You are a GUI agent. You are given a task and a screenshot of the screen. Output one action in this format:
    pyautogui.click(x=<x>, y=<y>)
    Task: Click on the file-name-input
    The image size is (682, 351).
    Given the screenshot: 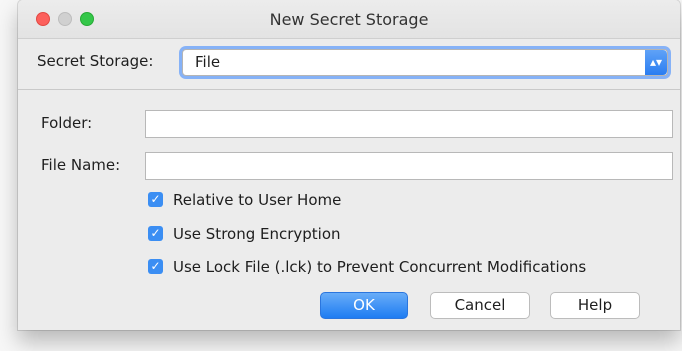 What is the action you would take?
    pyautogui.click(x=409, y=166)
    